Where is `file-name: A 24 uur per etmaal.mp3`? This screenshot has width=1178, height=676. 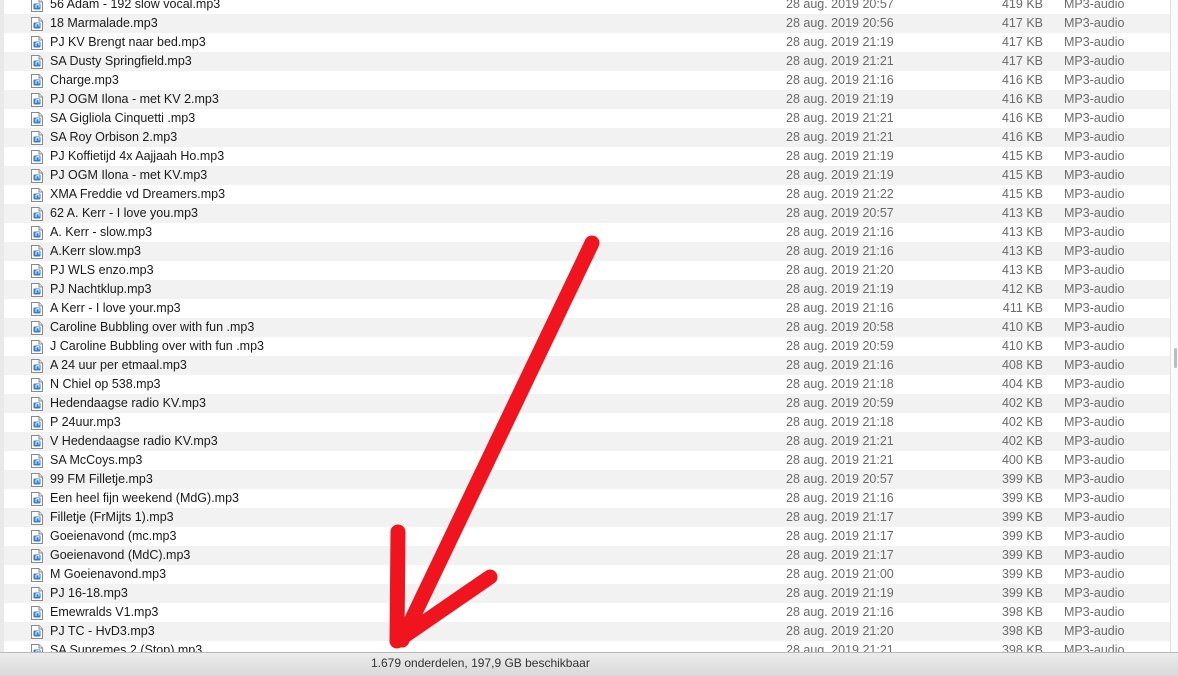 file-name: A 24 uur per etmaal.mp3 is located at coordinates (118, 365).